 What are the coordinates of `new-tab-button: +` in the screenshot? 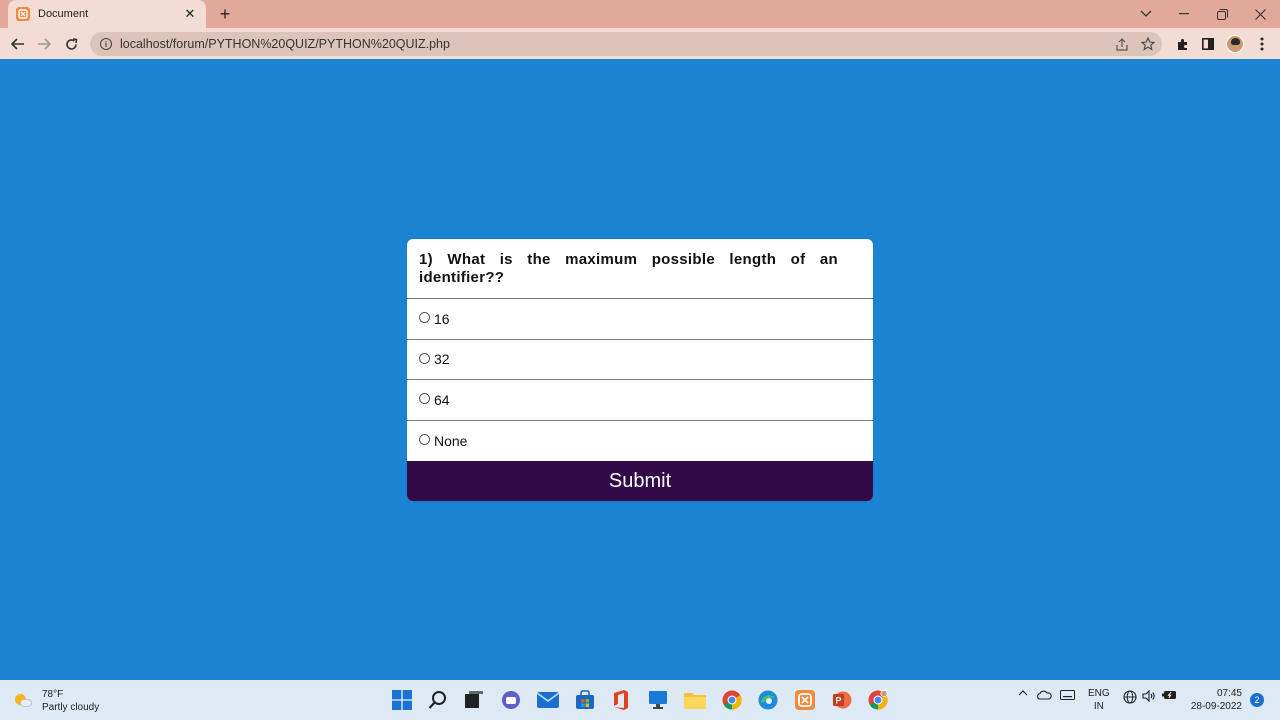 It's located at (225, 14).